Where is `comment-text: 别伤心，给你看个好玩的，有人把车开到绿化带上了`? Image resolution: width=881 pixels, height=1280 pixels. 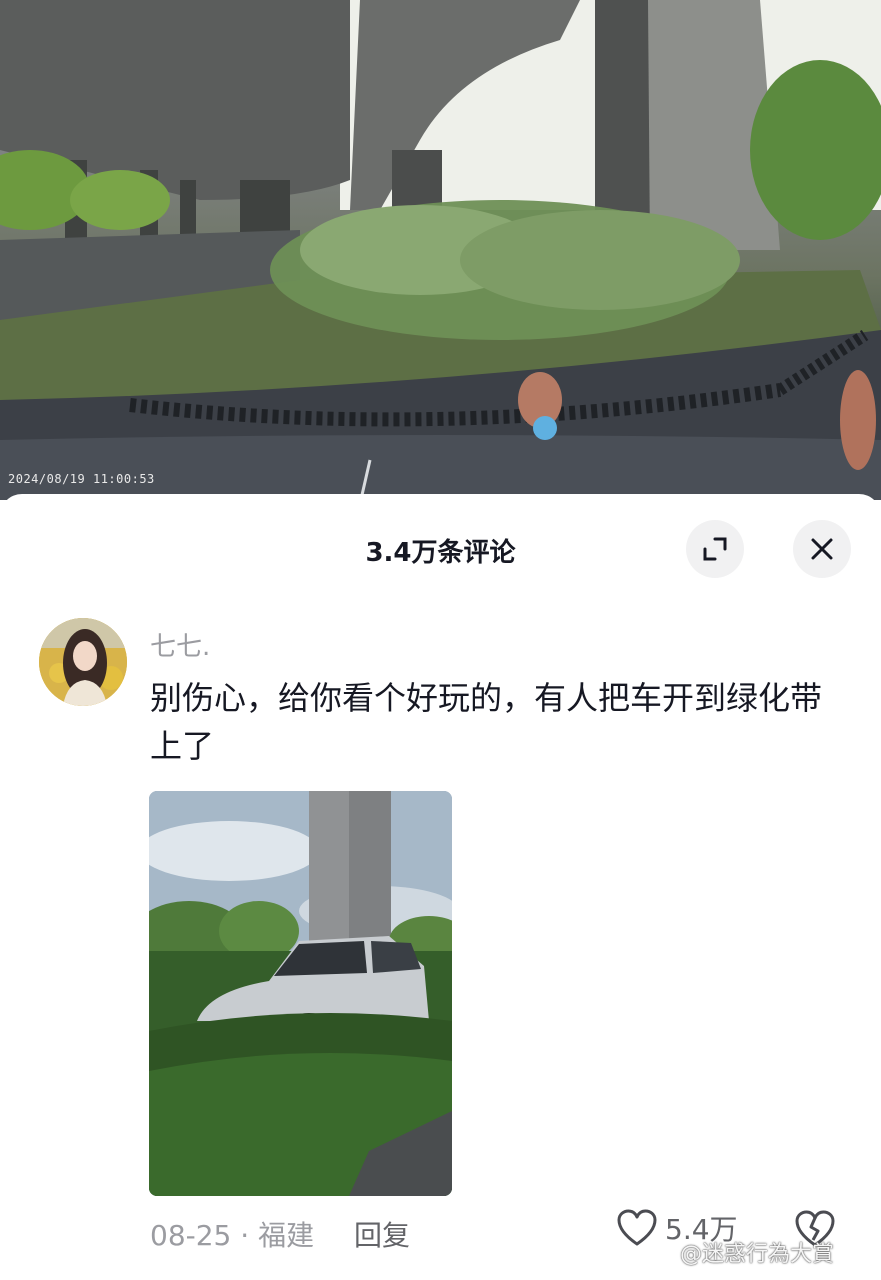
comment-text: 别伤心，给你看个好玩的，有人把车开到绿化带上了 is located at coordinates (486, 722).